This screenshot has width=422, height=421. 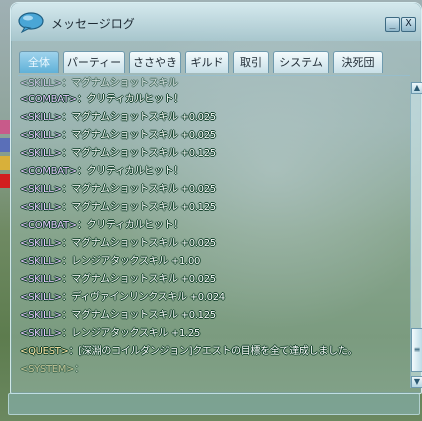 I want to click on log-line-partial: <SKILL>：マグナムショットスキル, so click(x=99, y=83).